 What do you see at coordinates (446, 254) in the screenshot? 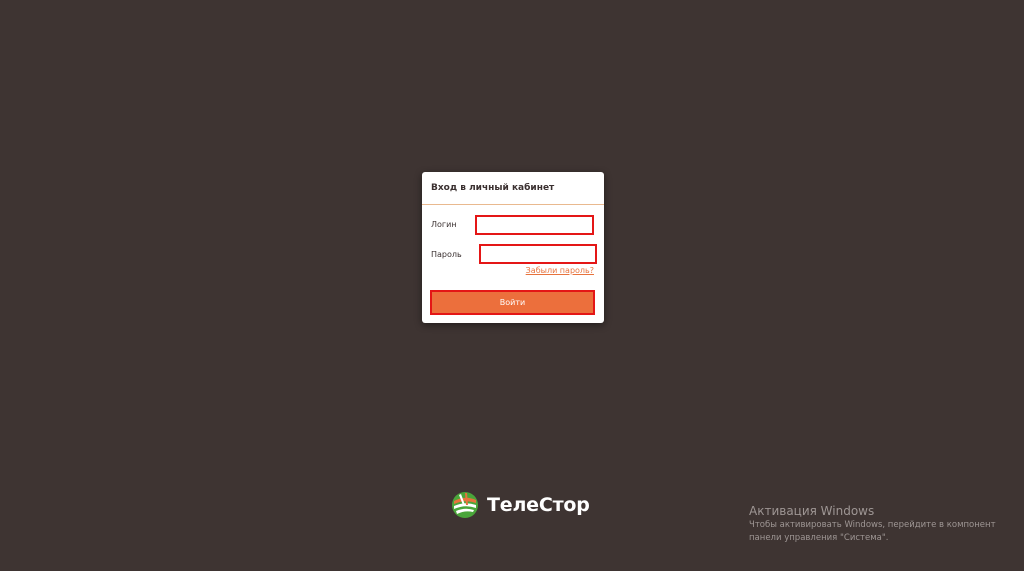
I see `password-label: Пароль` at bounding box center [446, 254].